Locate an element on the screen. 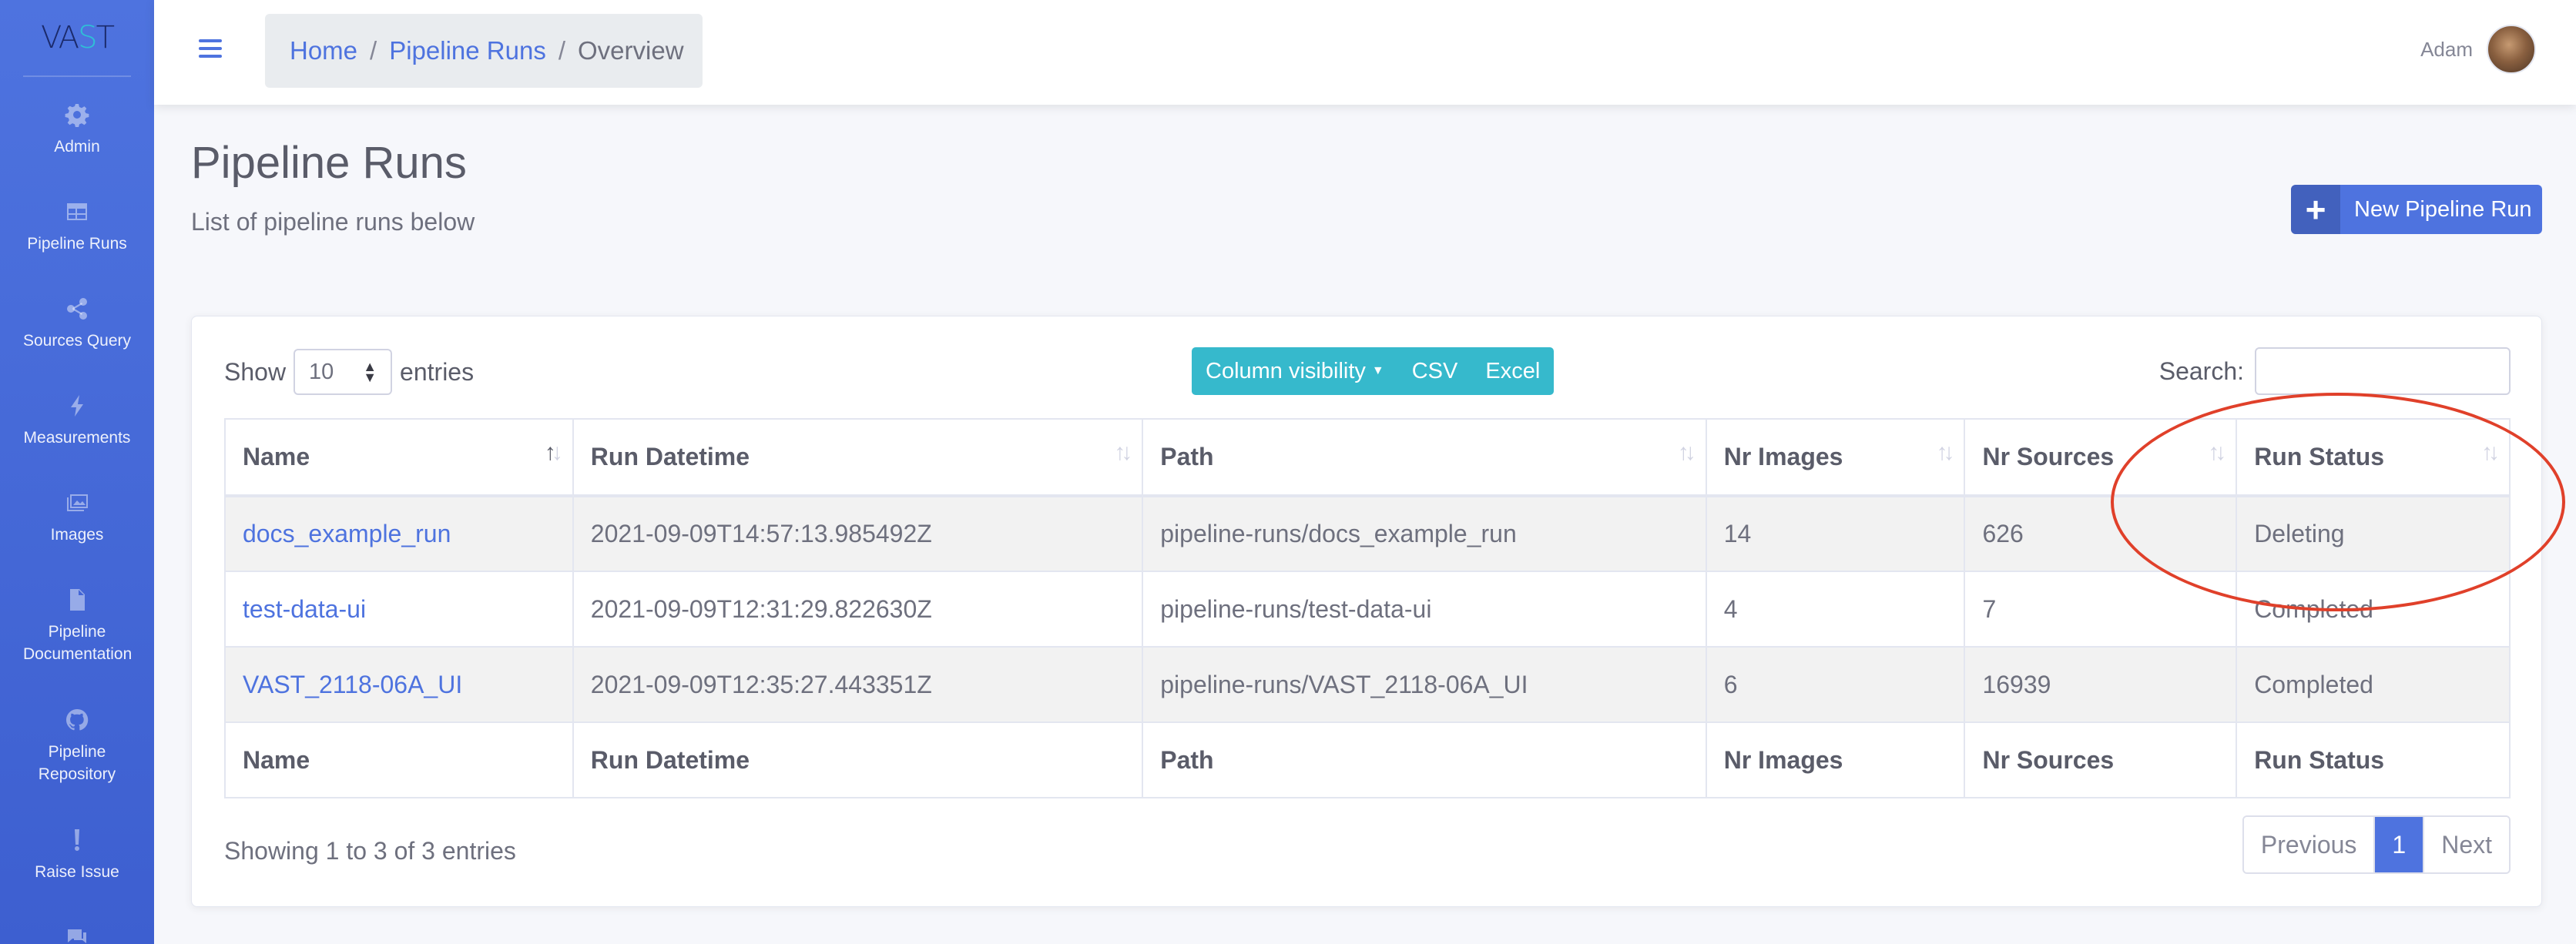 The height and width of the screenshot is (944, 2576). page-subtitle: List of pipeline runs below is located at coordinates (333, 222).